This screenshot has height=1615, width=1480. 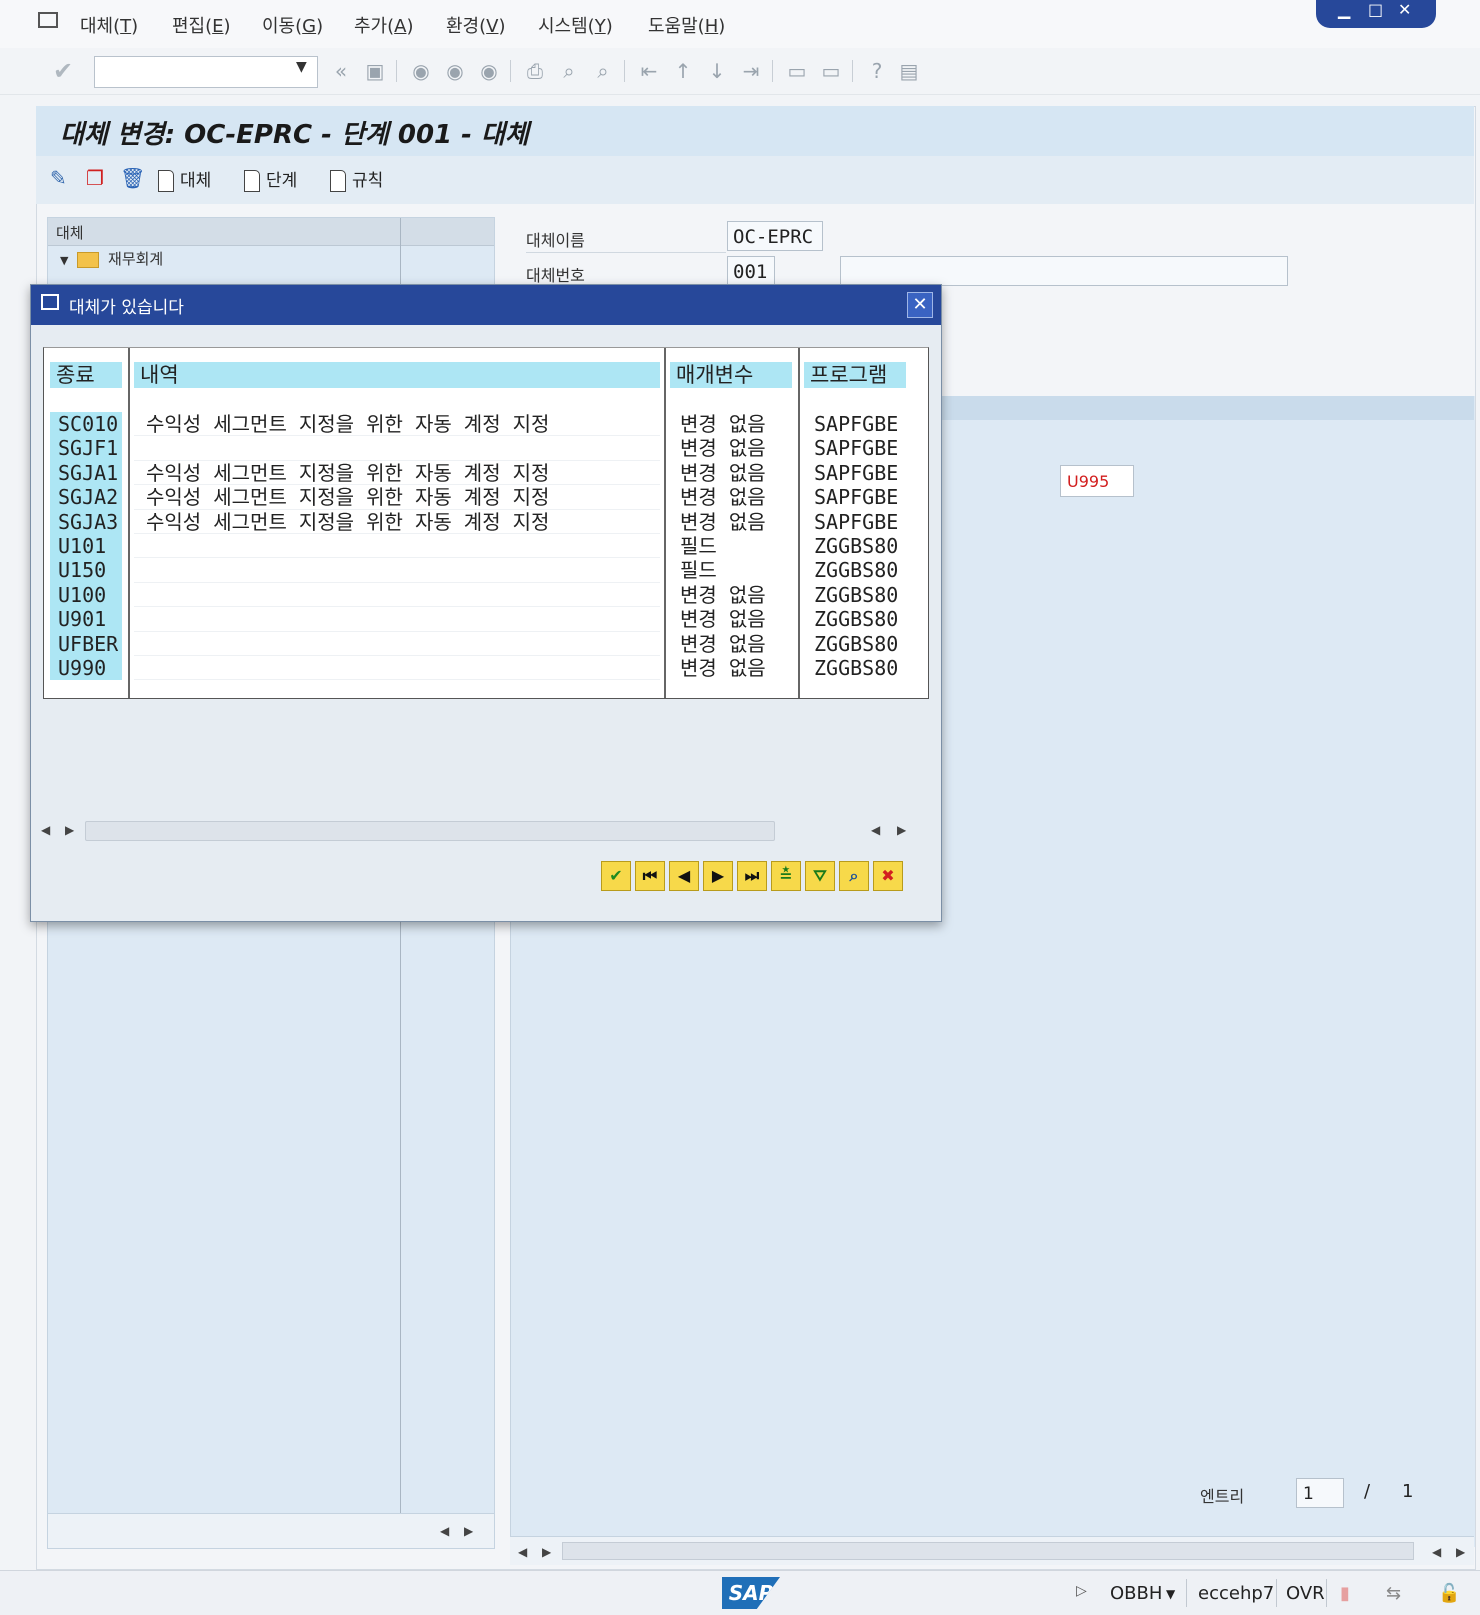 What do you see at coordinates (751, 71) in the screenshot?
I see `last-page-icon: ⇥` at bounding box center [751, 71].